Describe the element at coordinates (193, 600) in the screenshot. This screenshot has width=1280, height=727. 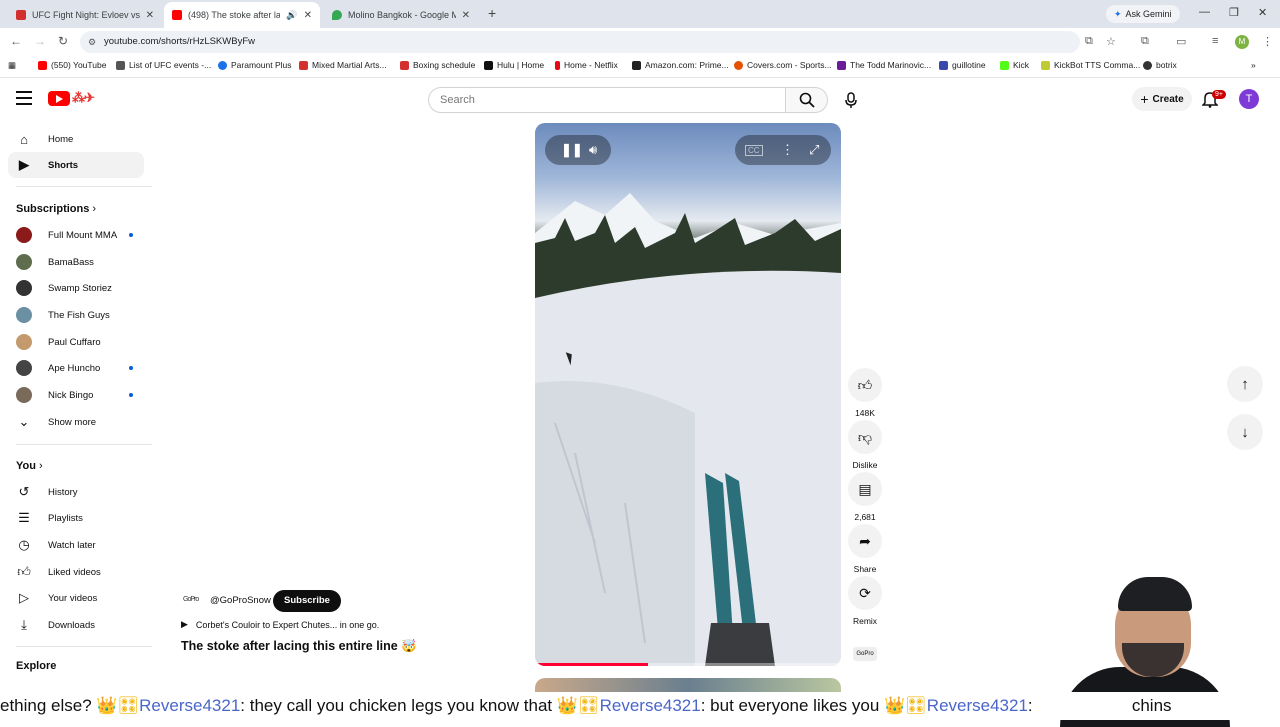
I see `channel-logo-icon: GoPro` at that location.